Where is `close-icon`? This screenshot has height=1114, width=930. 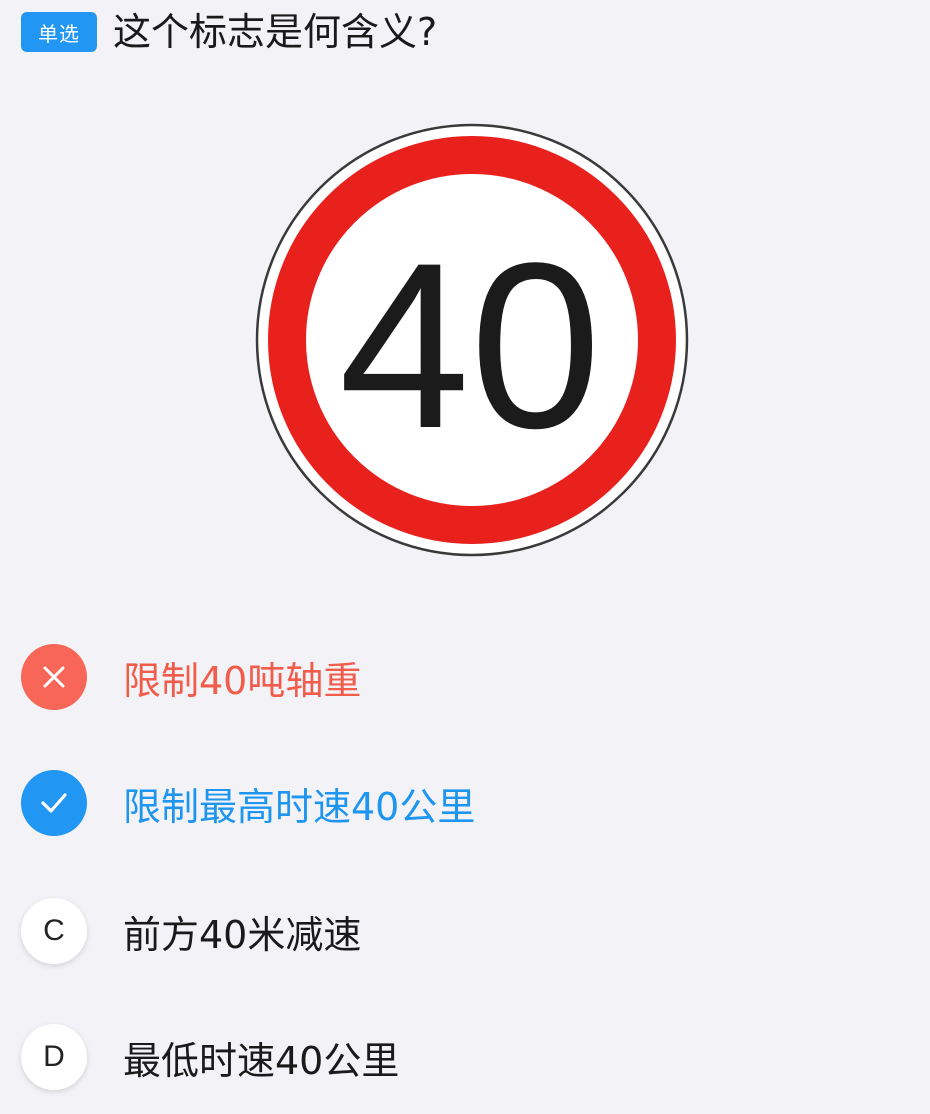
close-icon is located at coordinates (54, 677).